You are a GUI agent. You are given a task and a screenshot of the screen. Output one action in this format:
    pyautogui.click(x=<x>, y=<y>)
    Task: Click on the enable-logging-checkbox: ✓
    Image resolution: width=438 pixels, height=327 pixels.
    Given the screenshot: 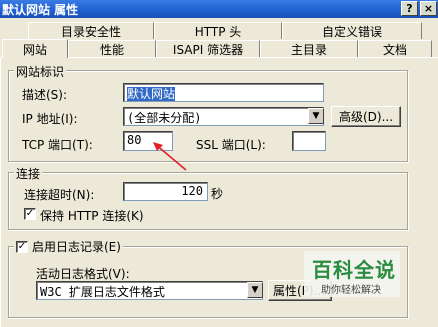 What is the action you would take?
    pyautogui.click(x=22, y=246)
    